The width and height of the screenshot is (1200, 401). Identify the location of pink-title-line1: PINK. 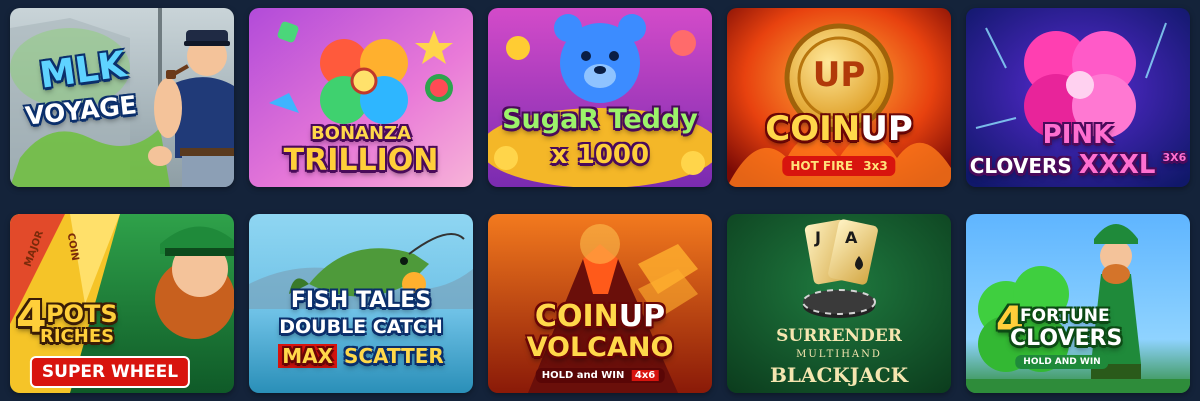
(1078, 135).